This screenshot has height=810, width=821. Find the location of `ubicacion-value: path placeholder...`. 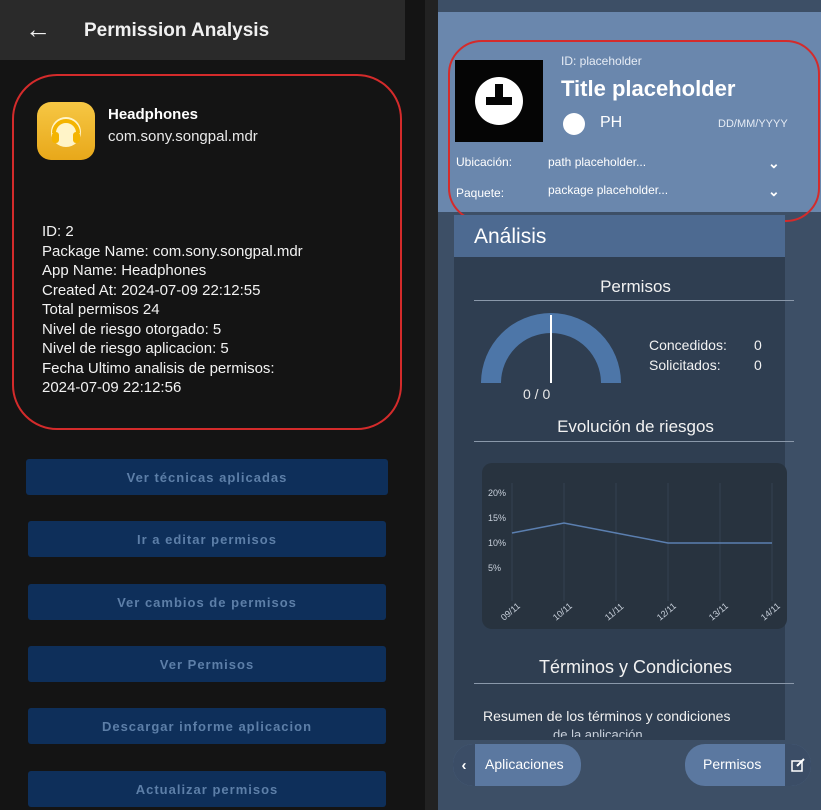

ubicacion-value: path placeholder... is located at coordinates (597, 162).